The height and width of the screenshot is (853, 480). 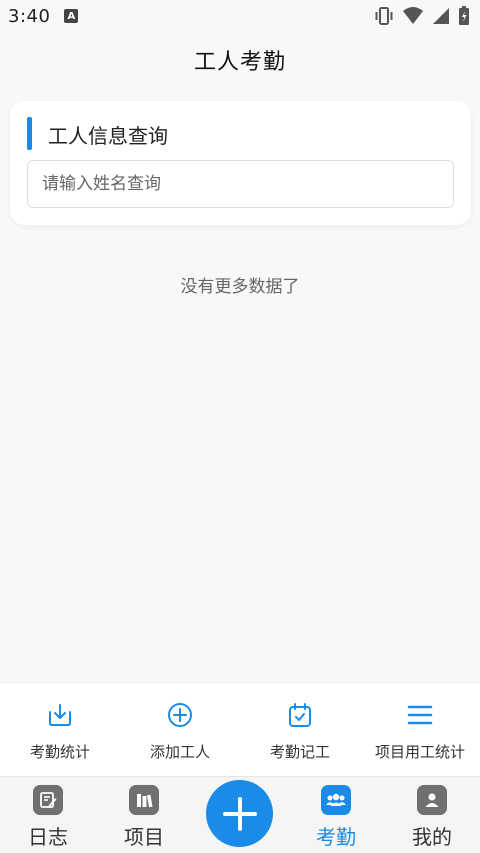 I want to click on calendar-check-icon, so click(x=300, y=715).